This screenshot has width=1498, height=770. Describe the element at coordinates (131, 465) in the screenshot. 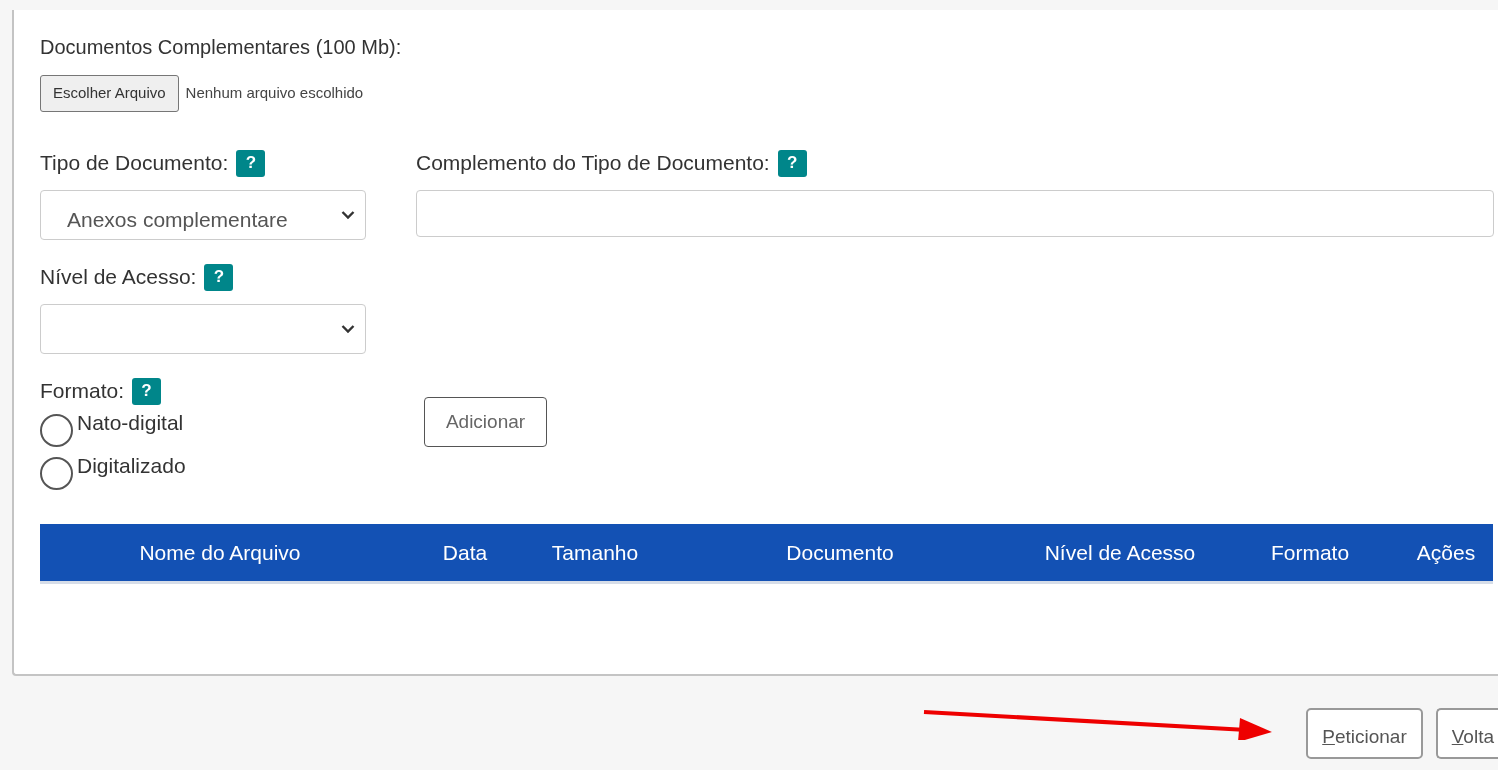

I see `radio-label: Digitalizado` at that location.